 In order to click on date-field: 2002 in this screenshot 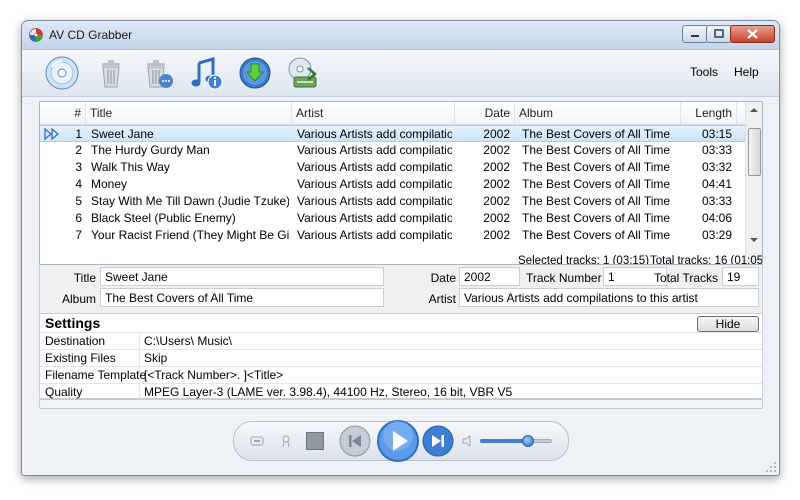, I will do `click(489, 276)`.